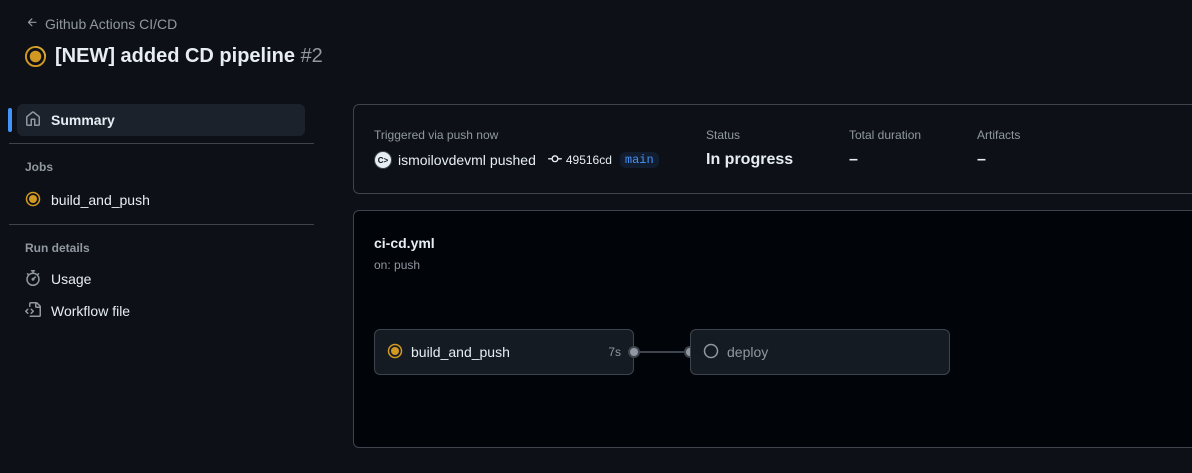 The image size is (1192, 473). Describe the element at coordinates (750, 159) in the screenshot. I see `status-value: In progress` at that location.